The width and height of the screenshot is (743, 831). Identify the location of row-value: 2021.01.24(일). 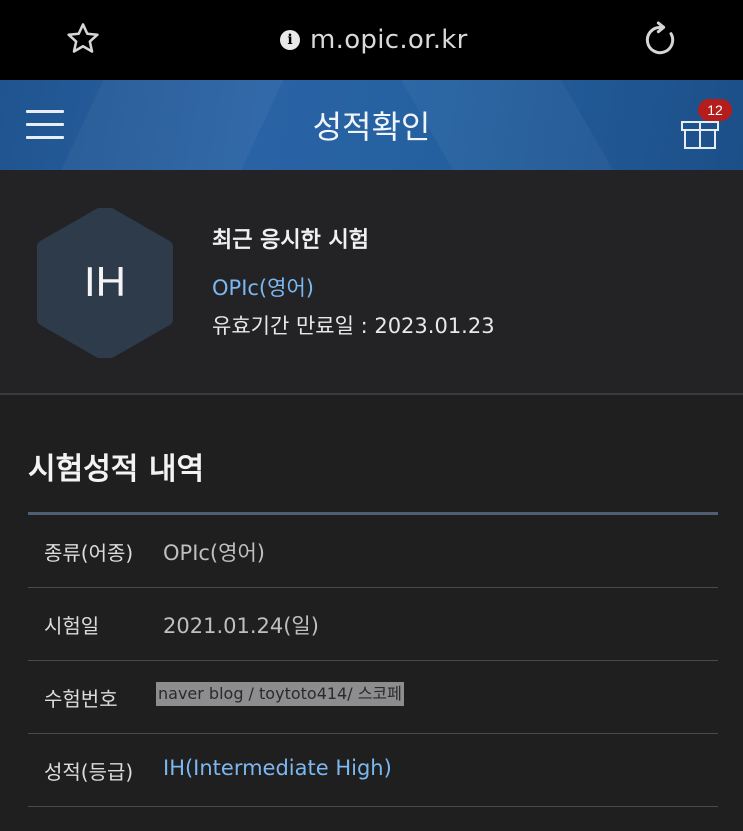
(241, 626).